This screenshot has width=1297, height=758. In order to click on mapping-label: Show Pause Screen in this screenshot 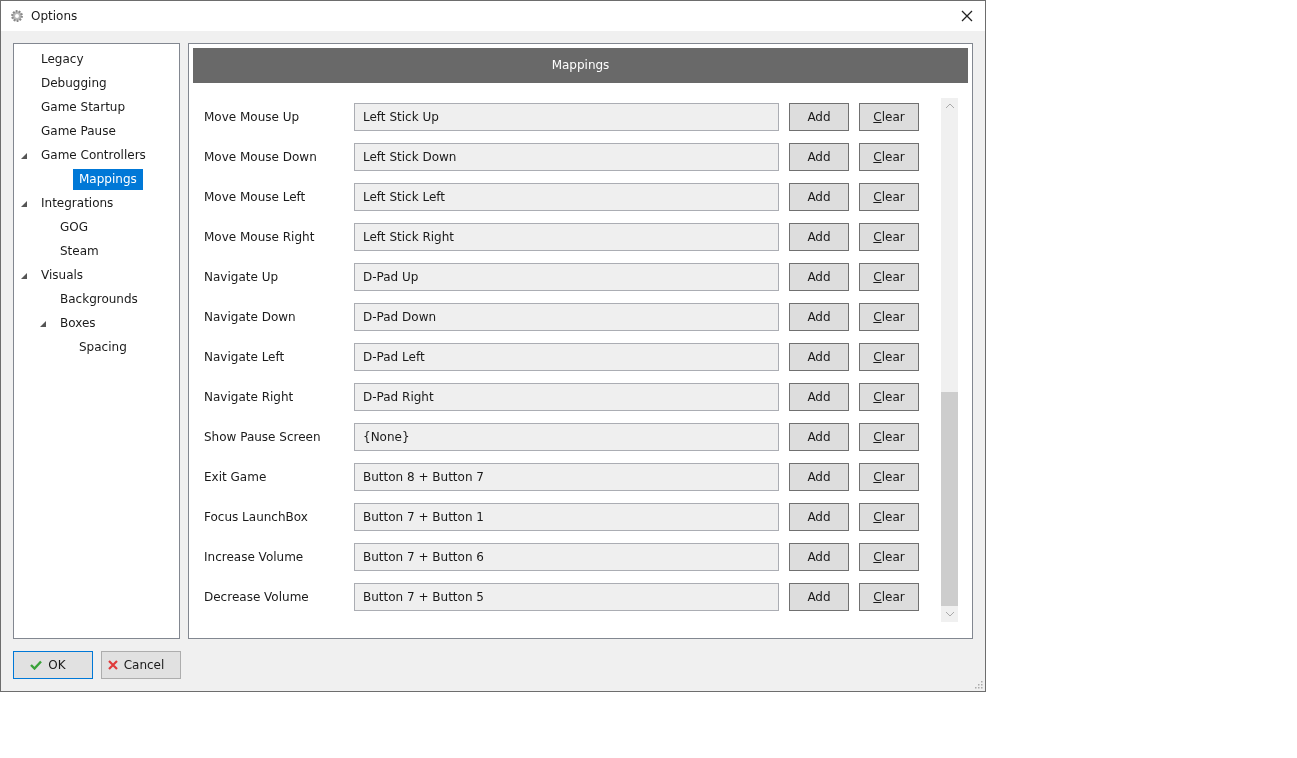, I will do `click(263, 436)`.